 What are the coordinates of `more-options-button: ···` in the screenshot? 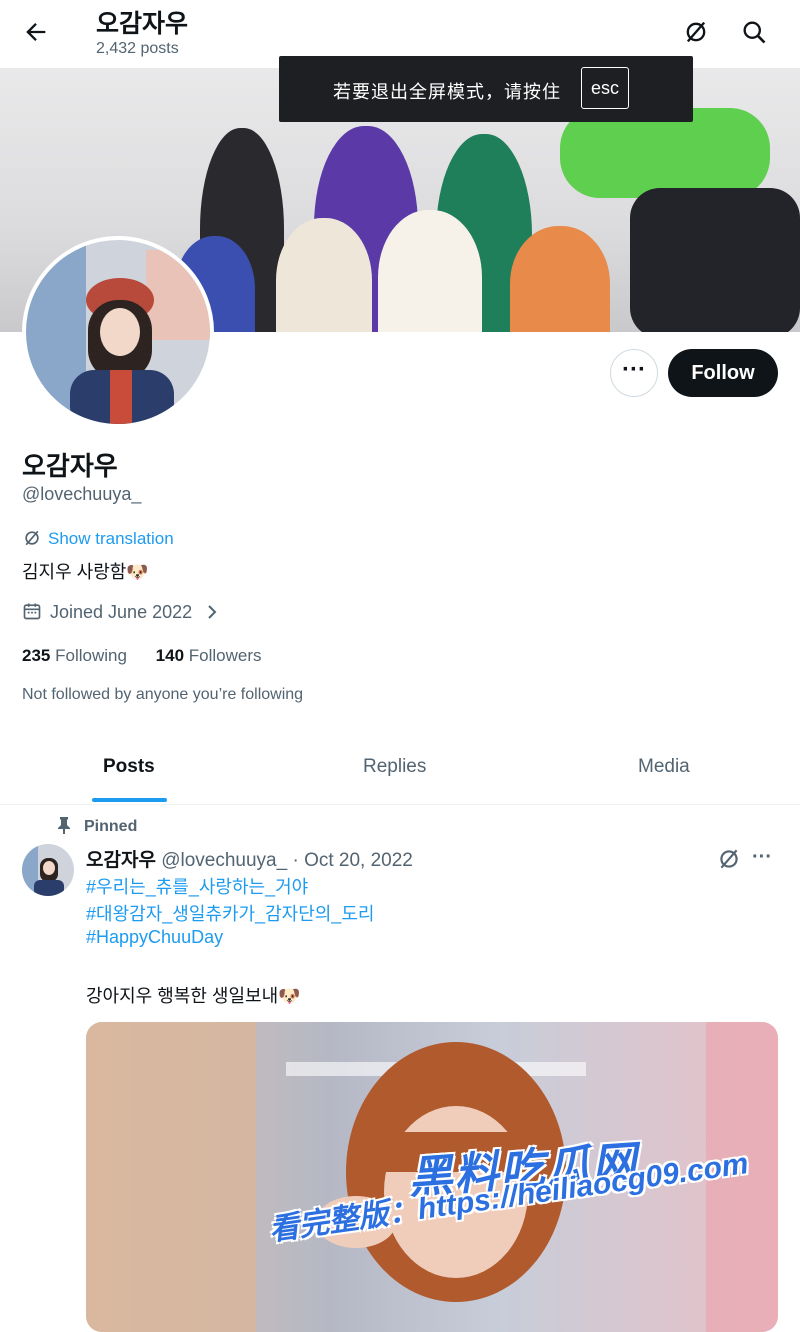 It's located at (634, 373).